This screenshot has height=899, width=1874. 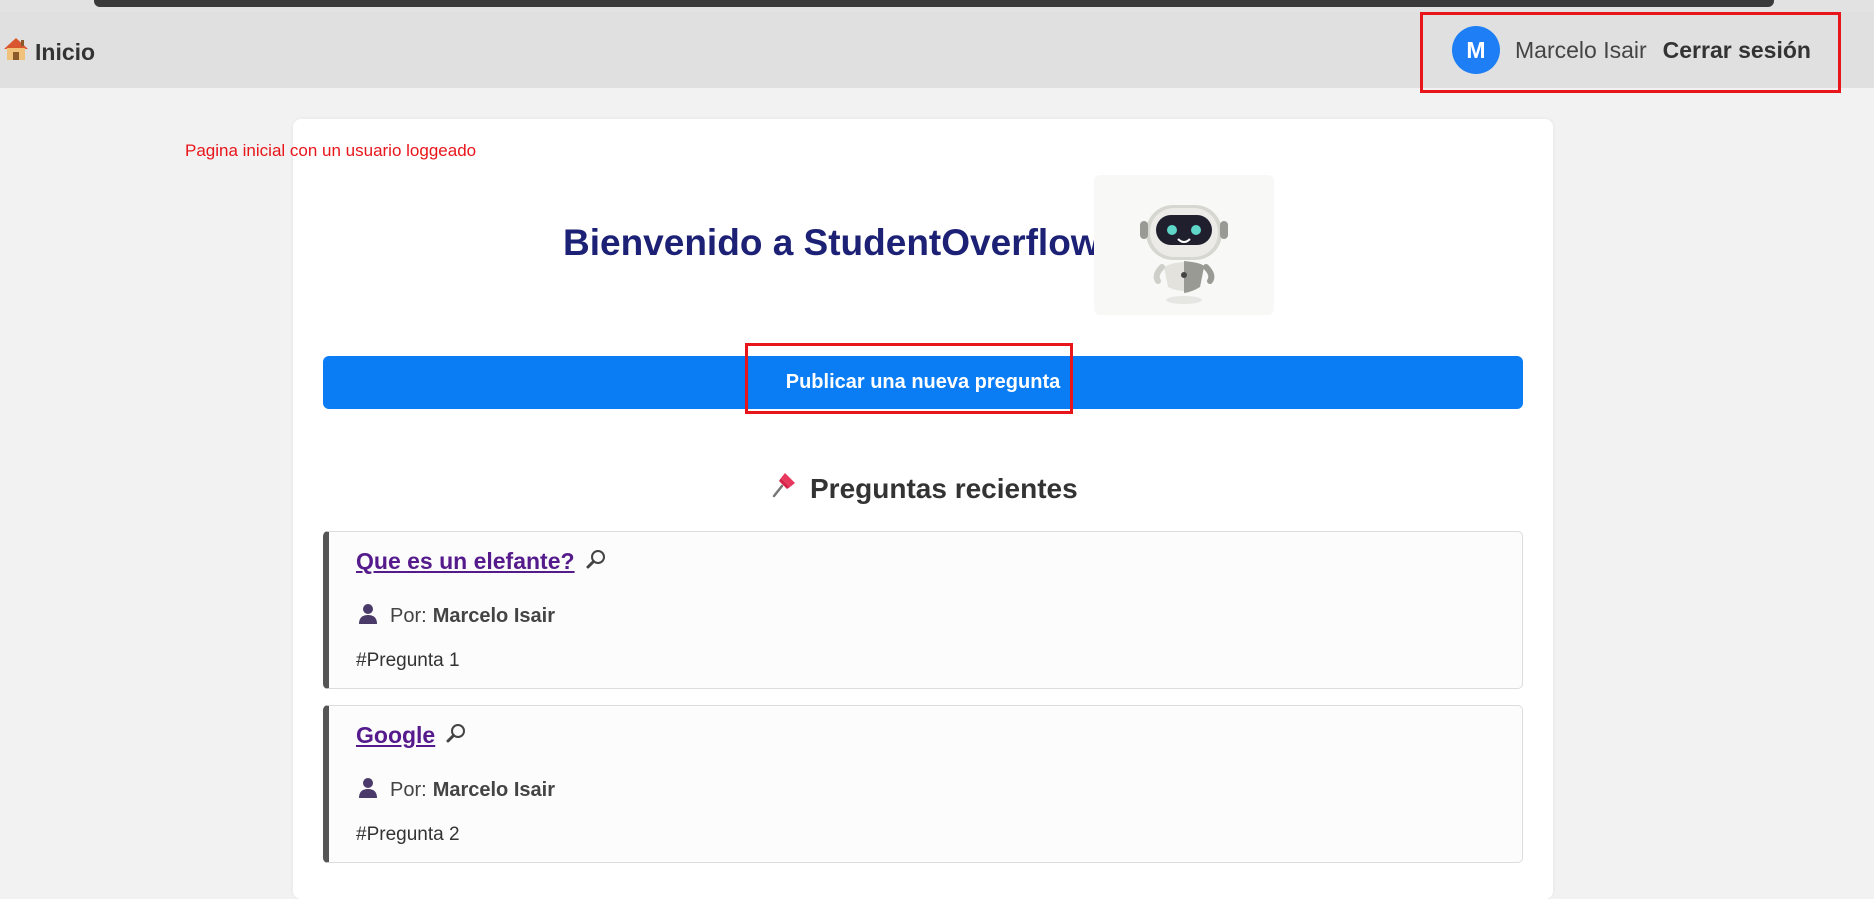 I want to click on pushpin-icon, so click(x=783, y=488).